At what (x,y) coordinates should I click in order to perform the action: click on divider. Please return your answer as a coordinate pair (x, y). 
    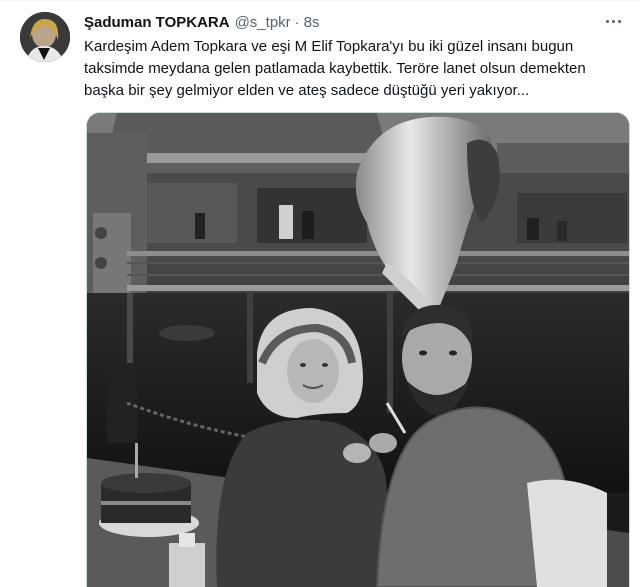
    Looking at the image, I should click on (320, 0).